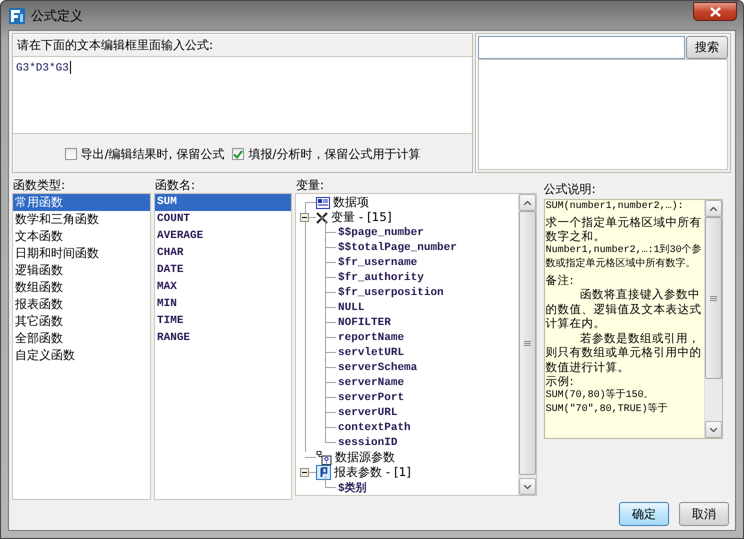 This screenshot has width=744, height=539. I want to click on tree-node: 变量 - [15], so click(360, 217).